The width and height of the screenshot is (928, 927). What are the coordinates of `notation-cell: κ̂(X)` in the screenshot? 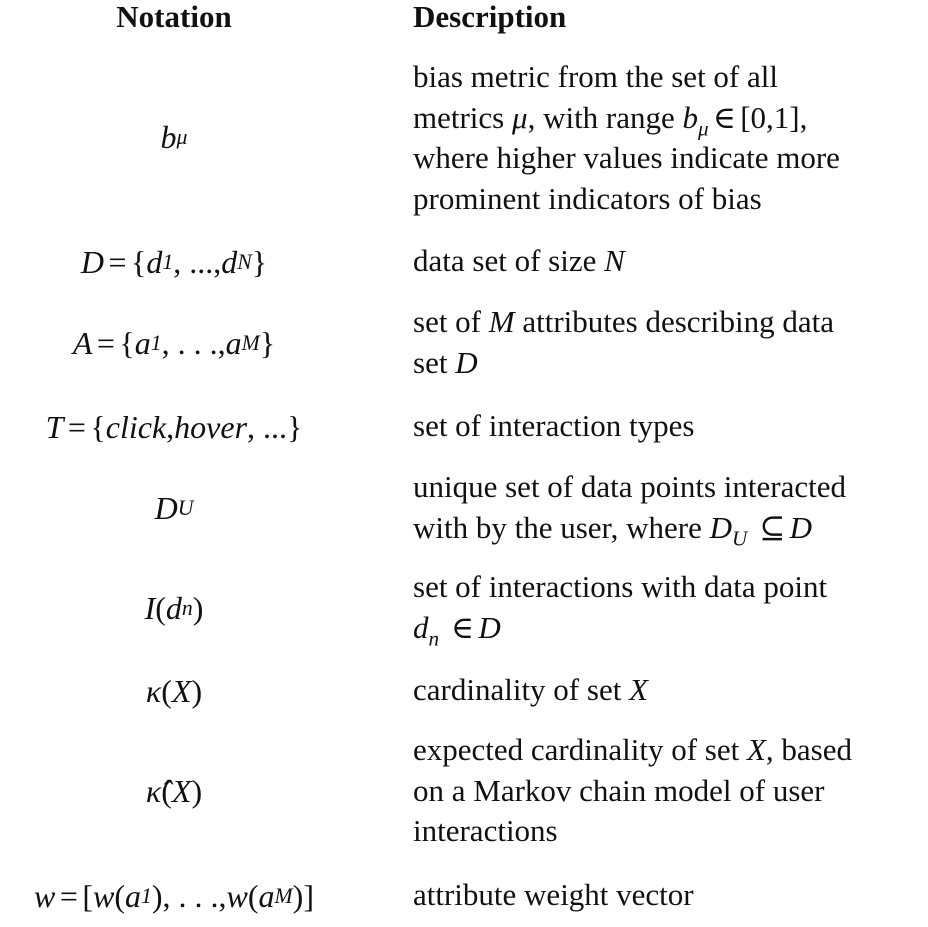 It's located at (174, 790).